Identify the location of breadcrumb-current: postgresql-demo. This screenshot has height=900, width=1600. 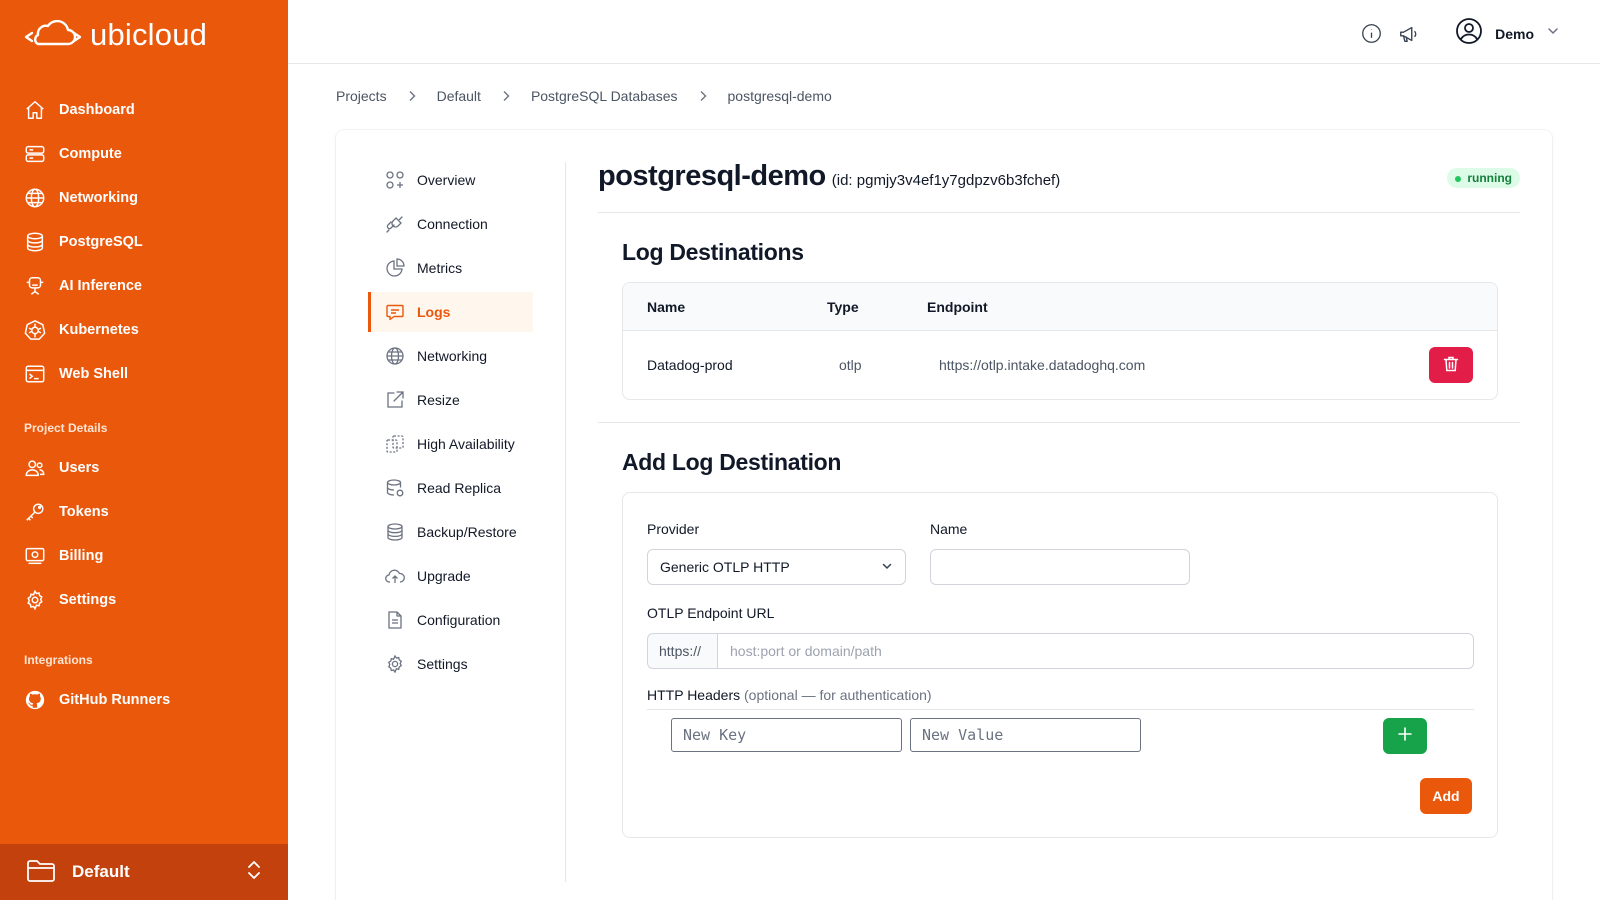
(780, 96).